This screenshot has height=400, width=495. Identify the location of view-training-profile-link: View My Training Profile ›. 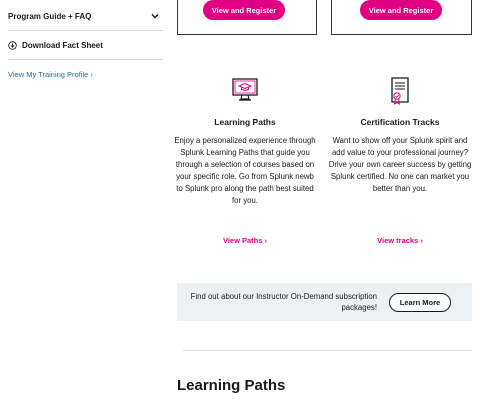
(85, 74).